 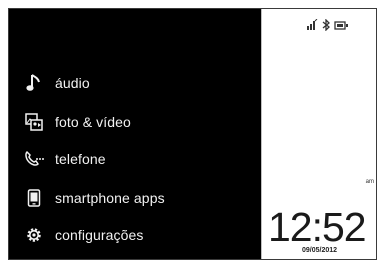 I want to click on menu-item-label: configurações, so click(x=99, y=235).